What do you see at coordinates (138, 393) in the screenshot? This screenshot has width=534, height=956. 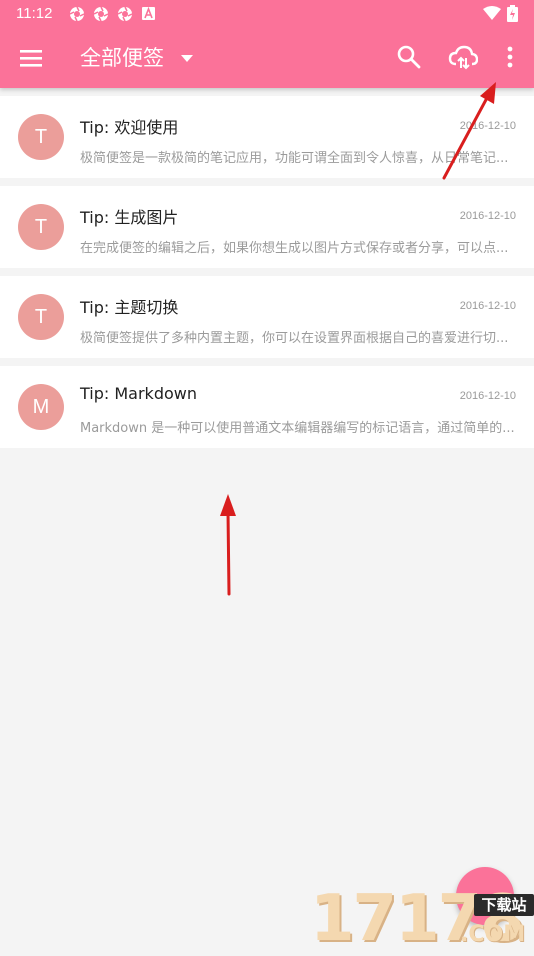 I see `note-title: Tip: Markdown` at bounding box center [138, 393].